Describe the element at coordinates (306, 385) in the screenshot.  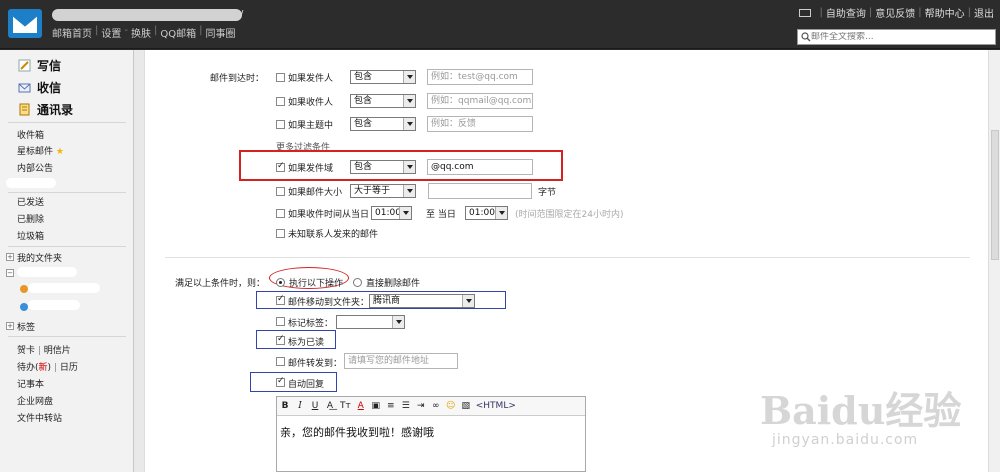
I see `auto-reply-label: 自动回复` at that location.